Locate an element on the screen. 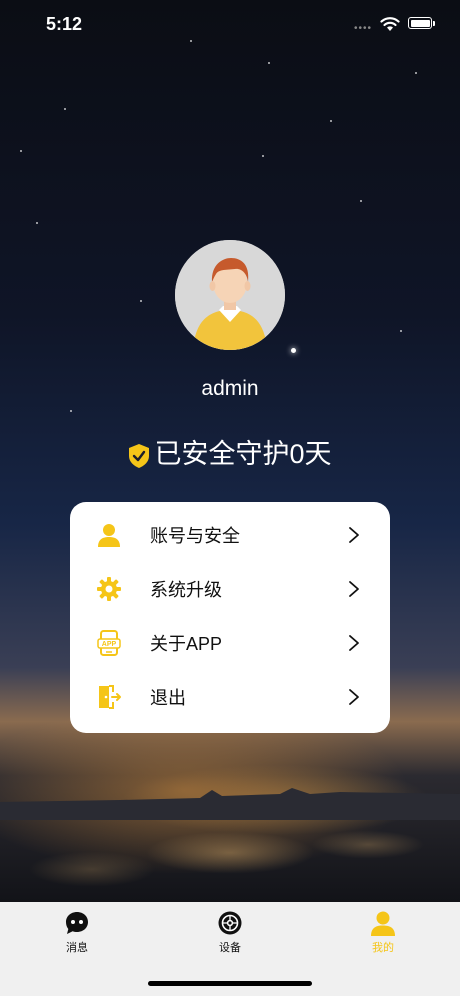 The height and width of the screenshot is (996, 460). city-lights is located at coordinates (230, 861).